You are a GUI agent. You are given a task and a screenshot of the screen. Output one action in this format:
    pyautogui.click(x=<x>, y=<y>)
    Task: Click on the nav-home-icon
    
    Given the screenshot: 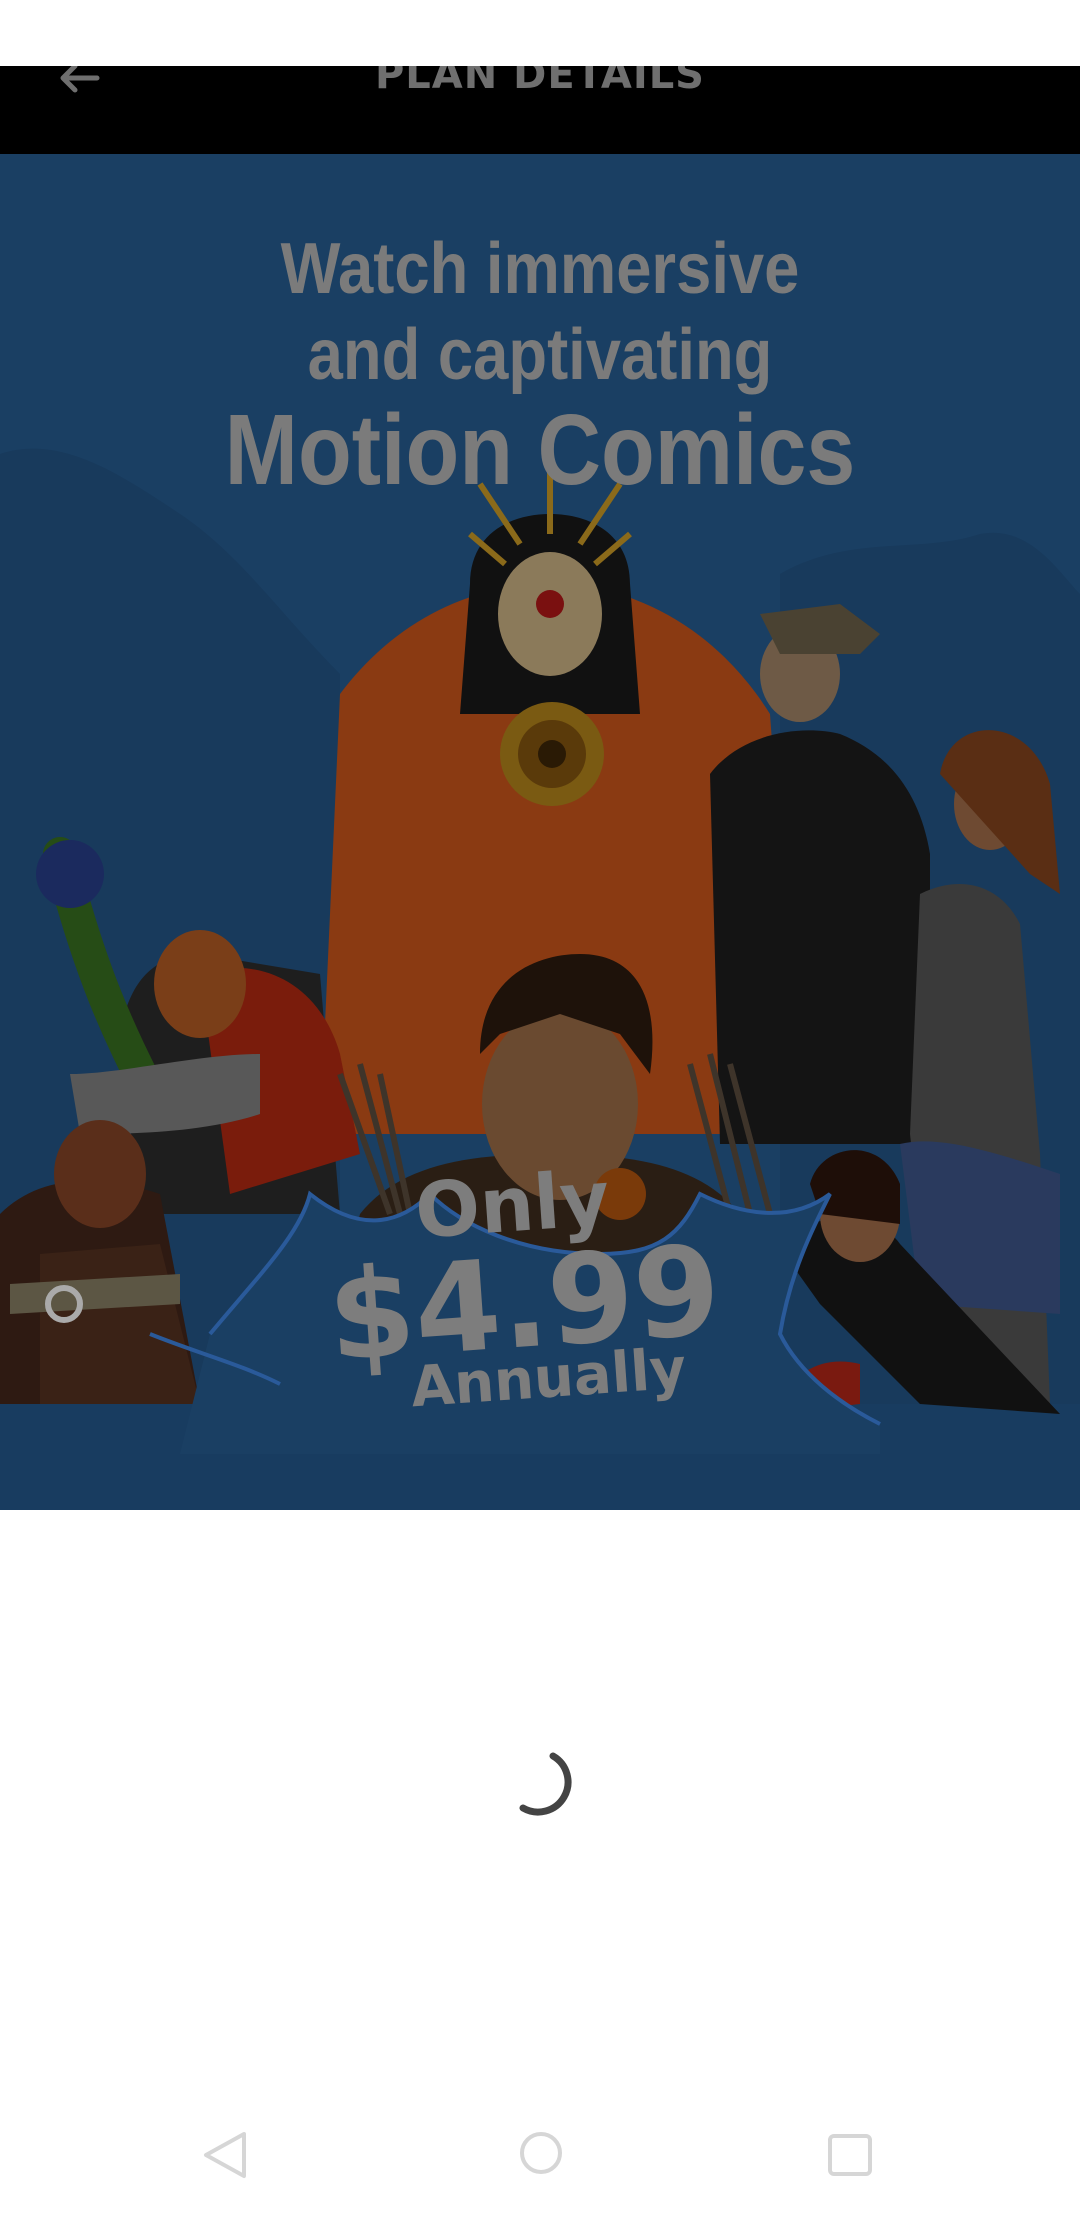 What is the action you would take?
    pyautogui.click(x=541, y=2153)
    